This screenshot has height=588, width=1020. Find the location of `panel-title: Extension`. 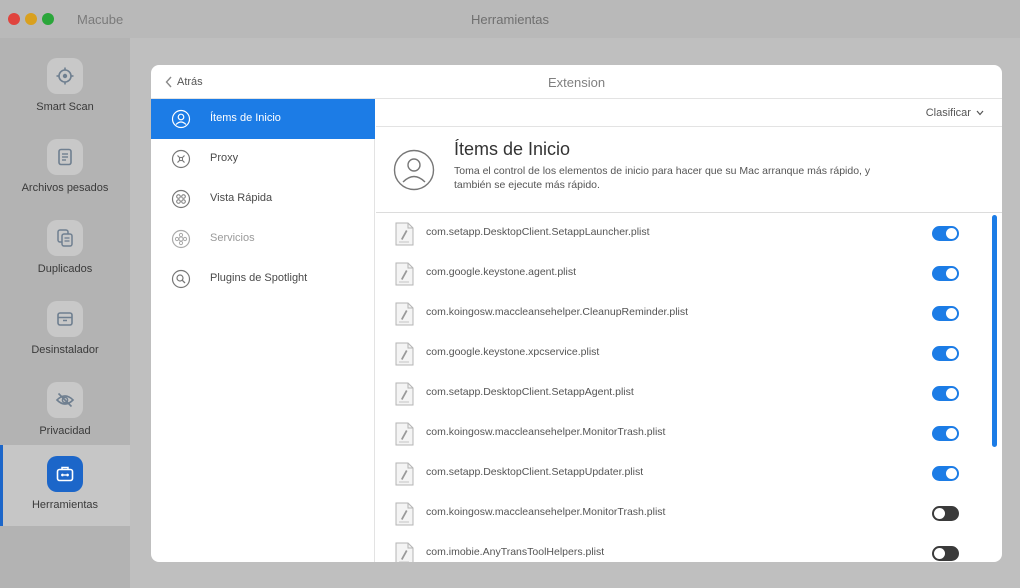

panel-title: Extension is located at coordinates (576, 82).